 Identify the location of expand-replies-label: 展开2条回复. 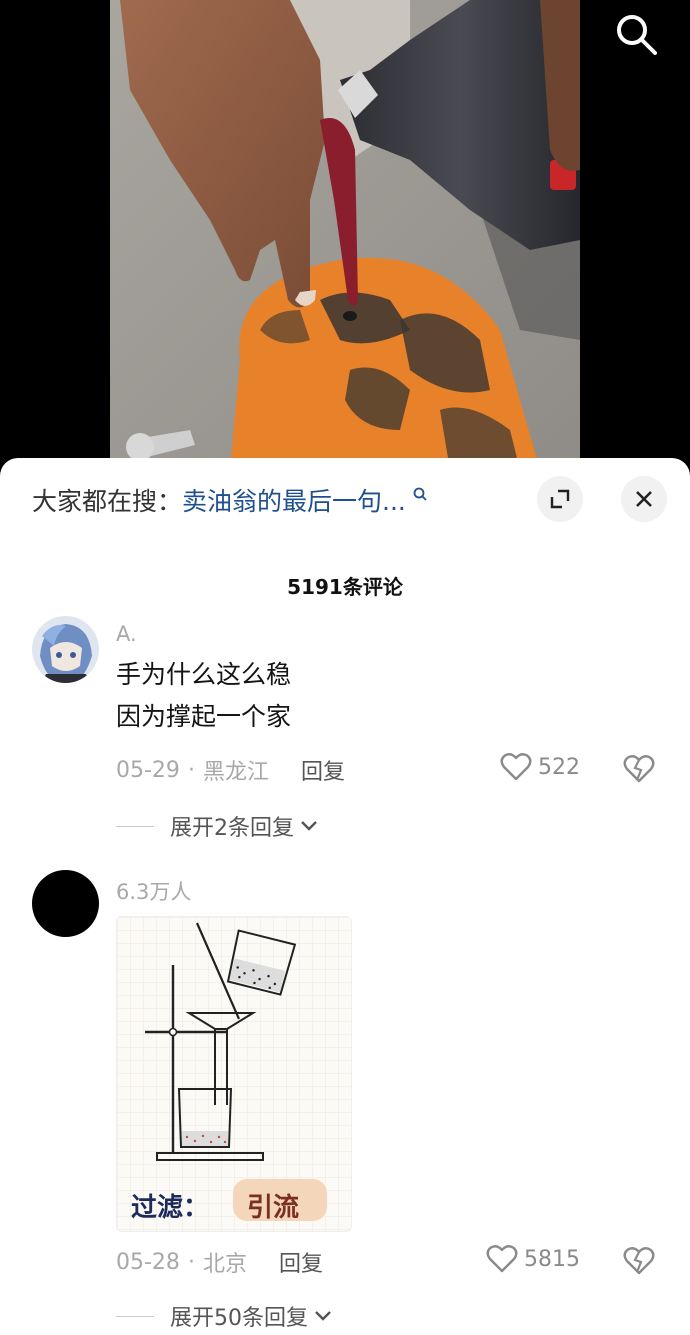
(232, 828).